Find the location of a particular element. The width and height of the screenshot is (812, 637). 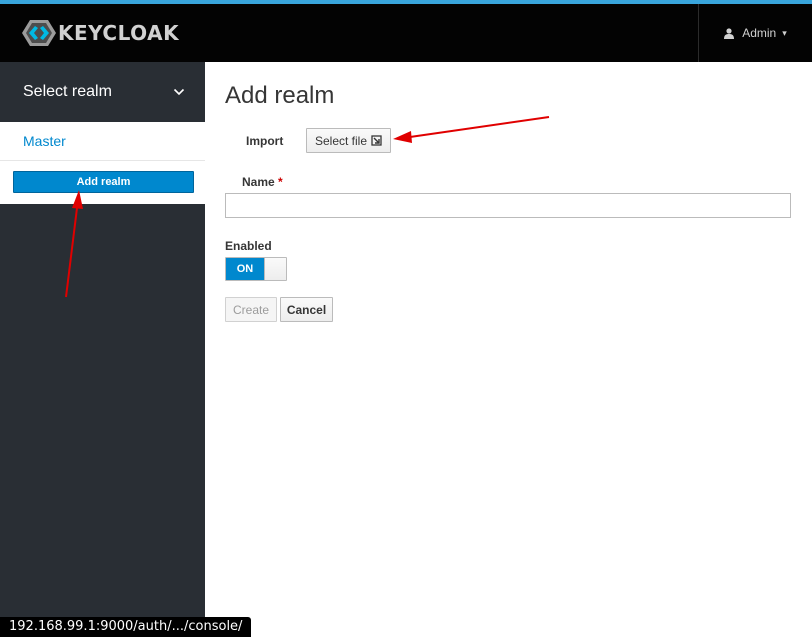

import-icon is located at coordinates (376, 140).